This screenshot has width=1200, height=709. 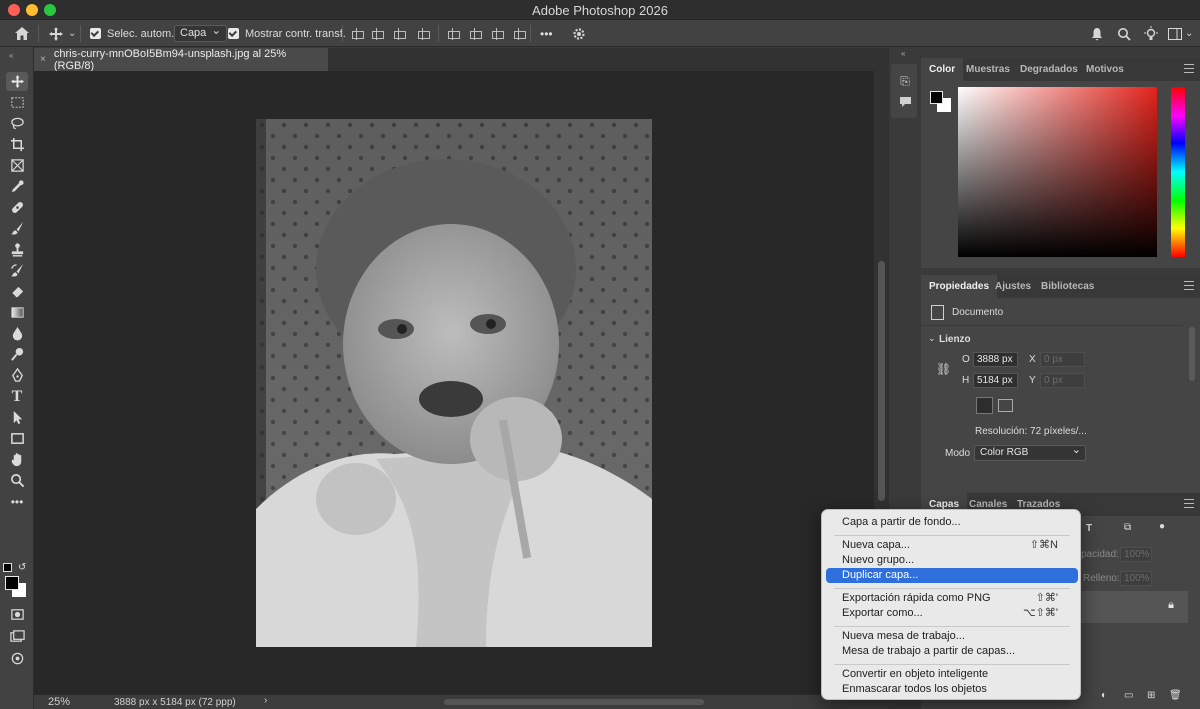 I want to click on comments-panel-icon, so click(x=905, y=103).